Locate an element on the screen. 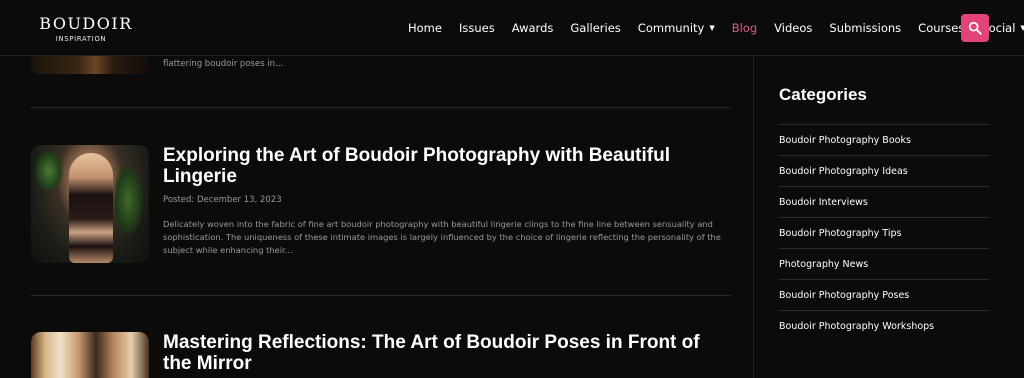 This screenshot has height=378, width=1024. nav-label: Awards is located at coordinates (532, 28).